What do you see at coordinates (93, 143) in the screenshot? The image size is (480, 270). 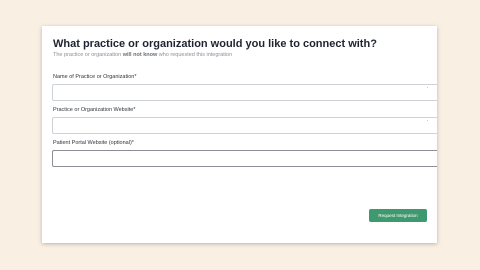 I see `patient-portal-label: Patient Portal Website (optional)*` at bounding box center [93, 143].